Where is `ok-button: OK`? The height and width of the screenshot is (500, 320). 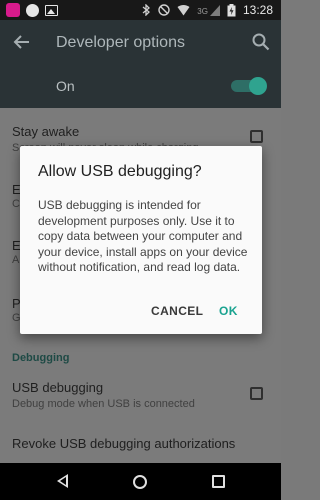 ok-button: OK is located at coordinates (228, 311).